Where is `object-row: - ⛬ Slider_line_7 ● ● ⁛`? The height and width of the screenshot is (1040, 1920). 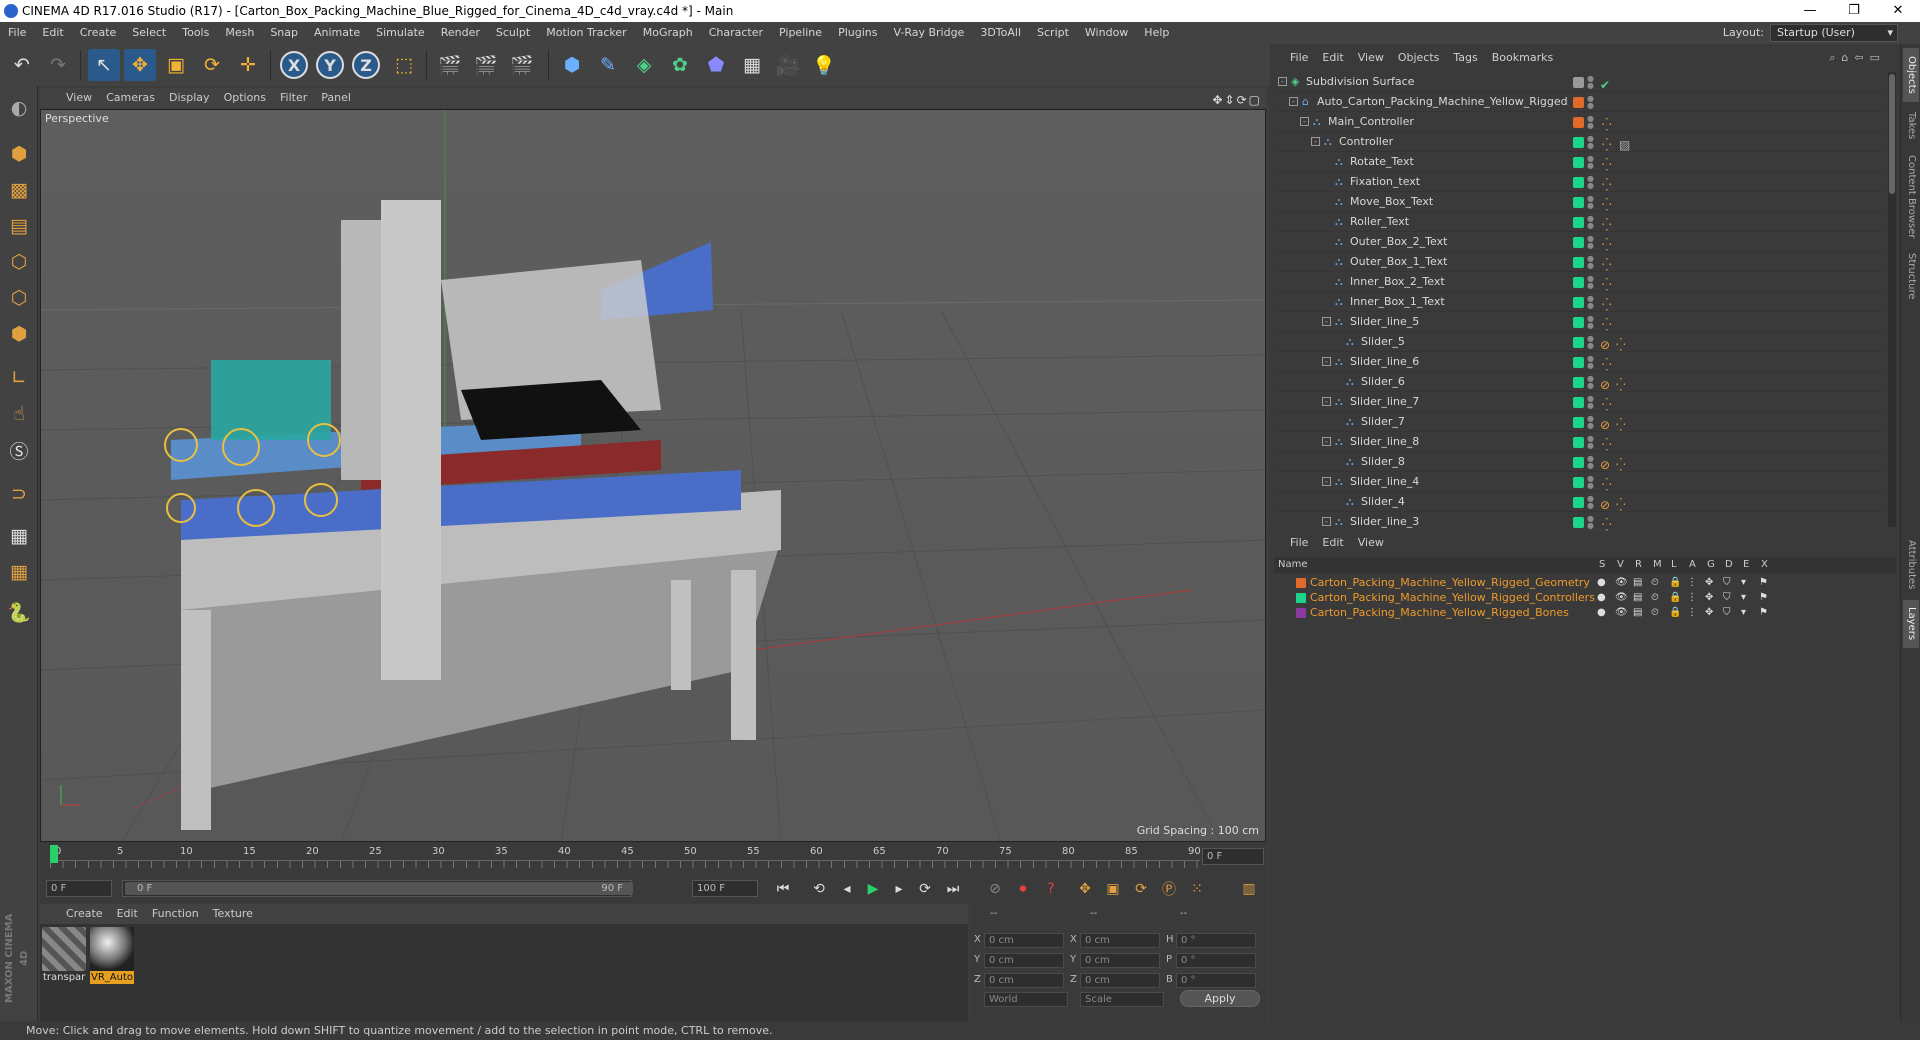
object-row: - ⛬ Slider_line_7 ● ● ⁛ is located at coordinates (1580, 402).